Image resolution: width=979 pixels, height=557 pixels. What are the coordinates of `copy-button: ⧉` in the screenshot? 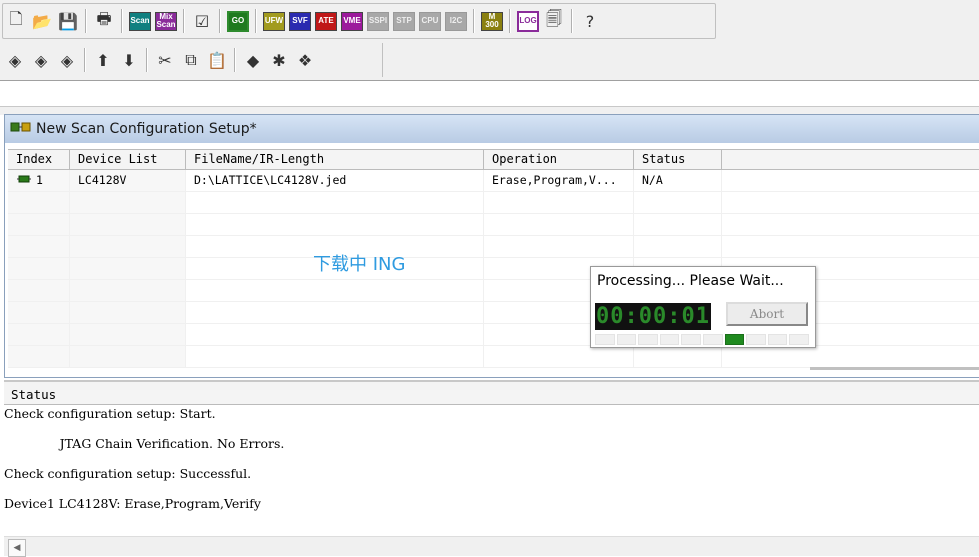 It's located at (191, 60).